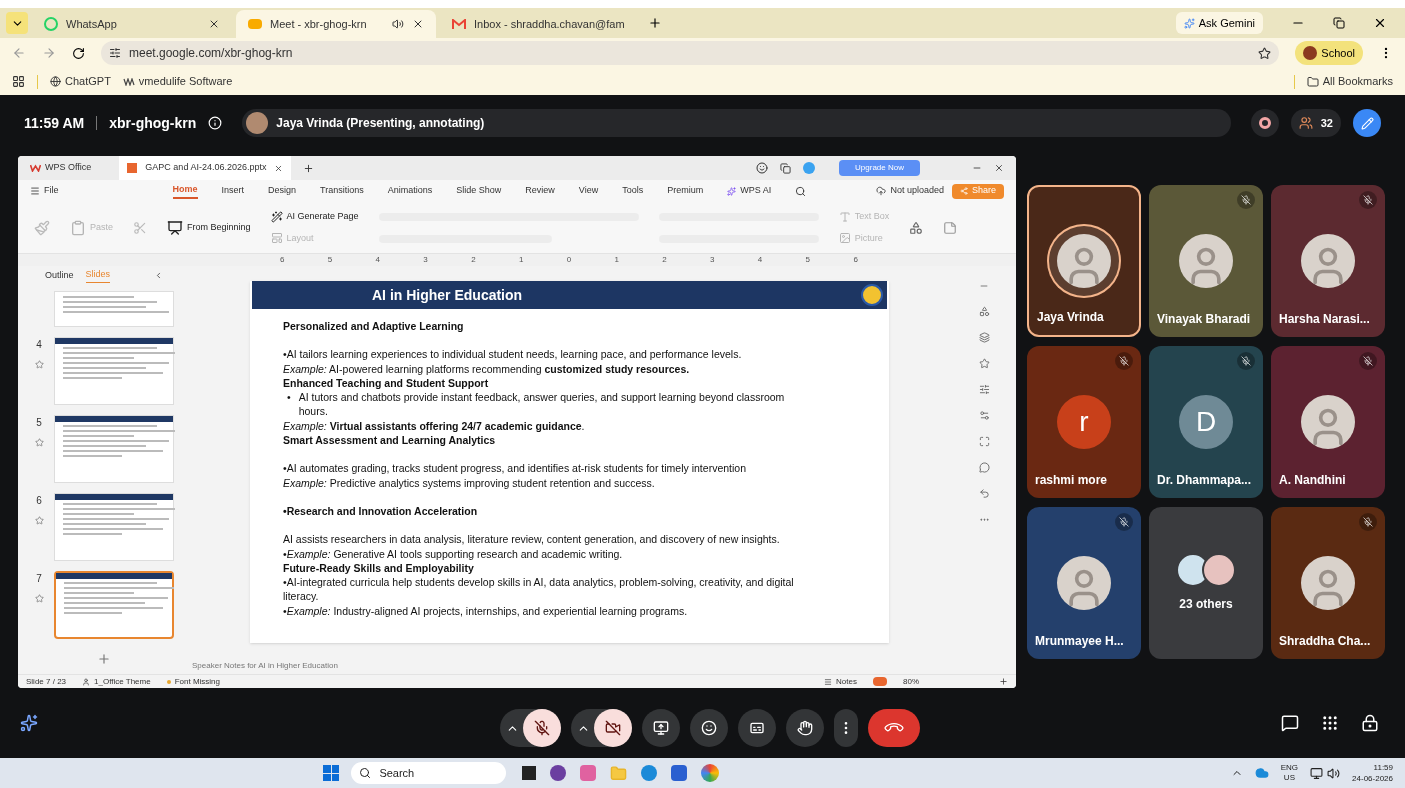  What do you see at coordinates (276, 216) in the screenshot?
I see `wand-icon` at bounding box center [276, 216].